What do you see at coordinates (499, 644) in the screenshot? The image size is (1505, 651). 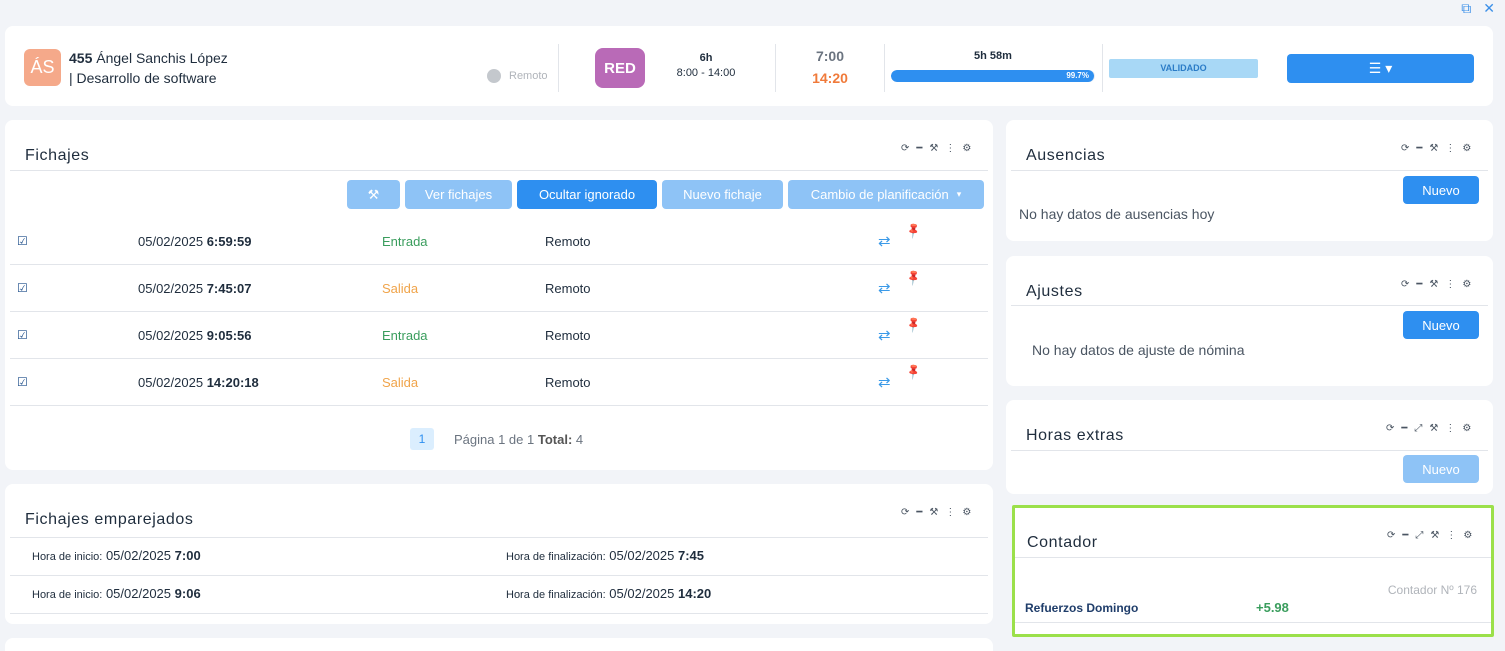 I see `next-panel` at bounding box center [499, 644].